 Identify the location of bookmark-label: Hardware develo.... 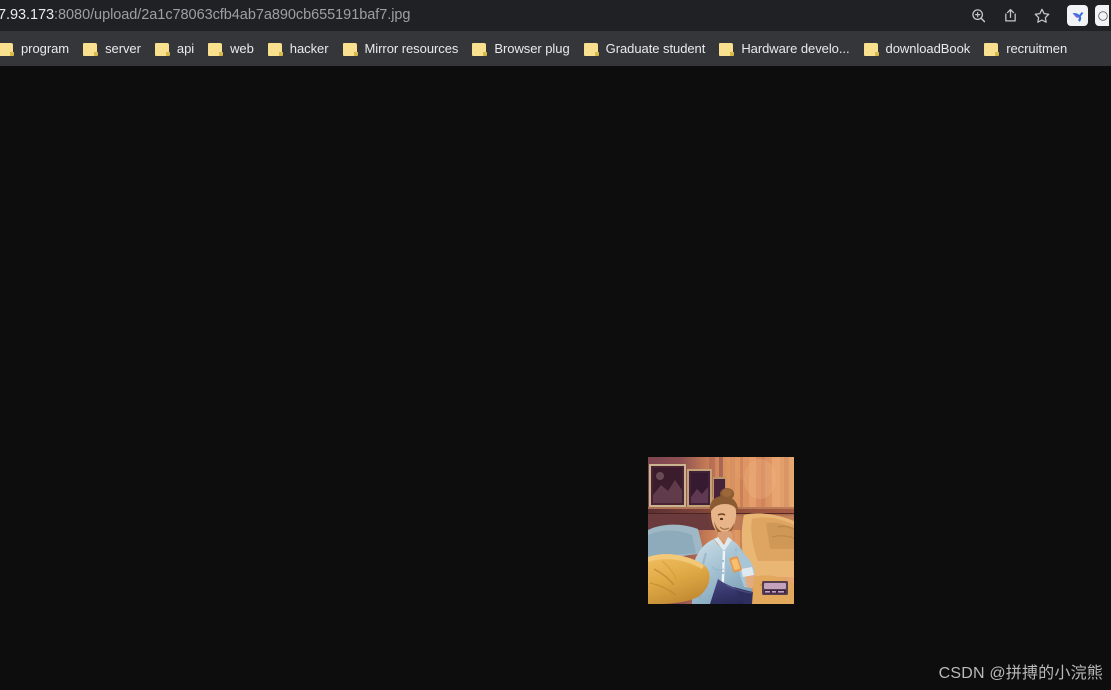
(795, 48).